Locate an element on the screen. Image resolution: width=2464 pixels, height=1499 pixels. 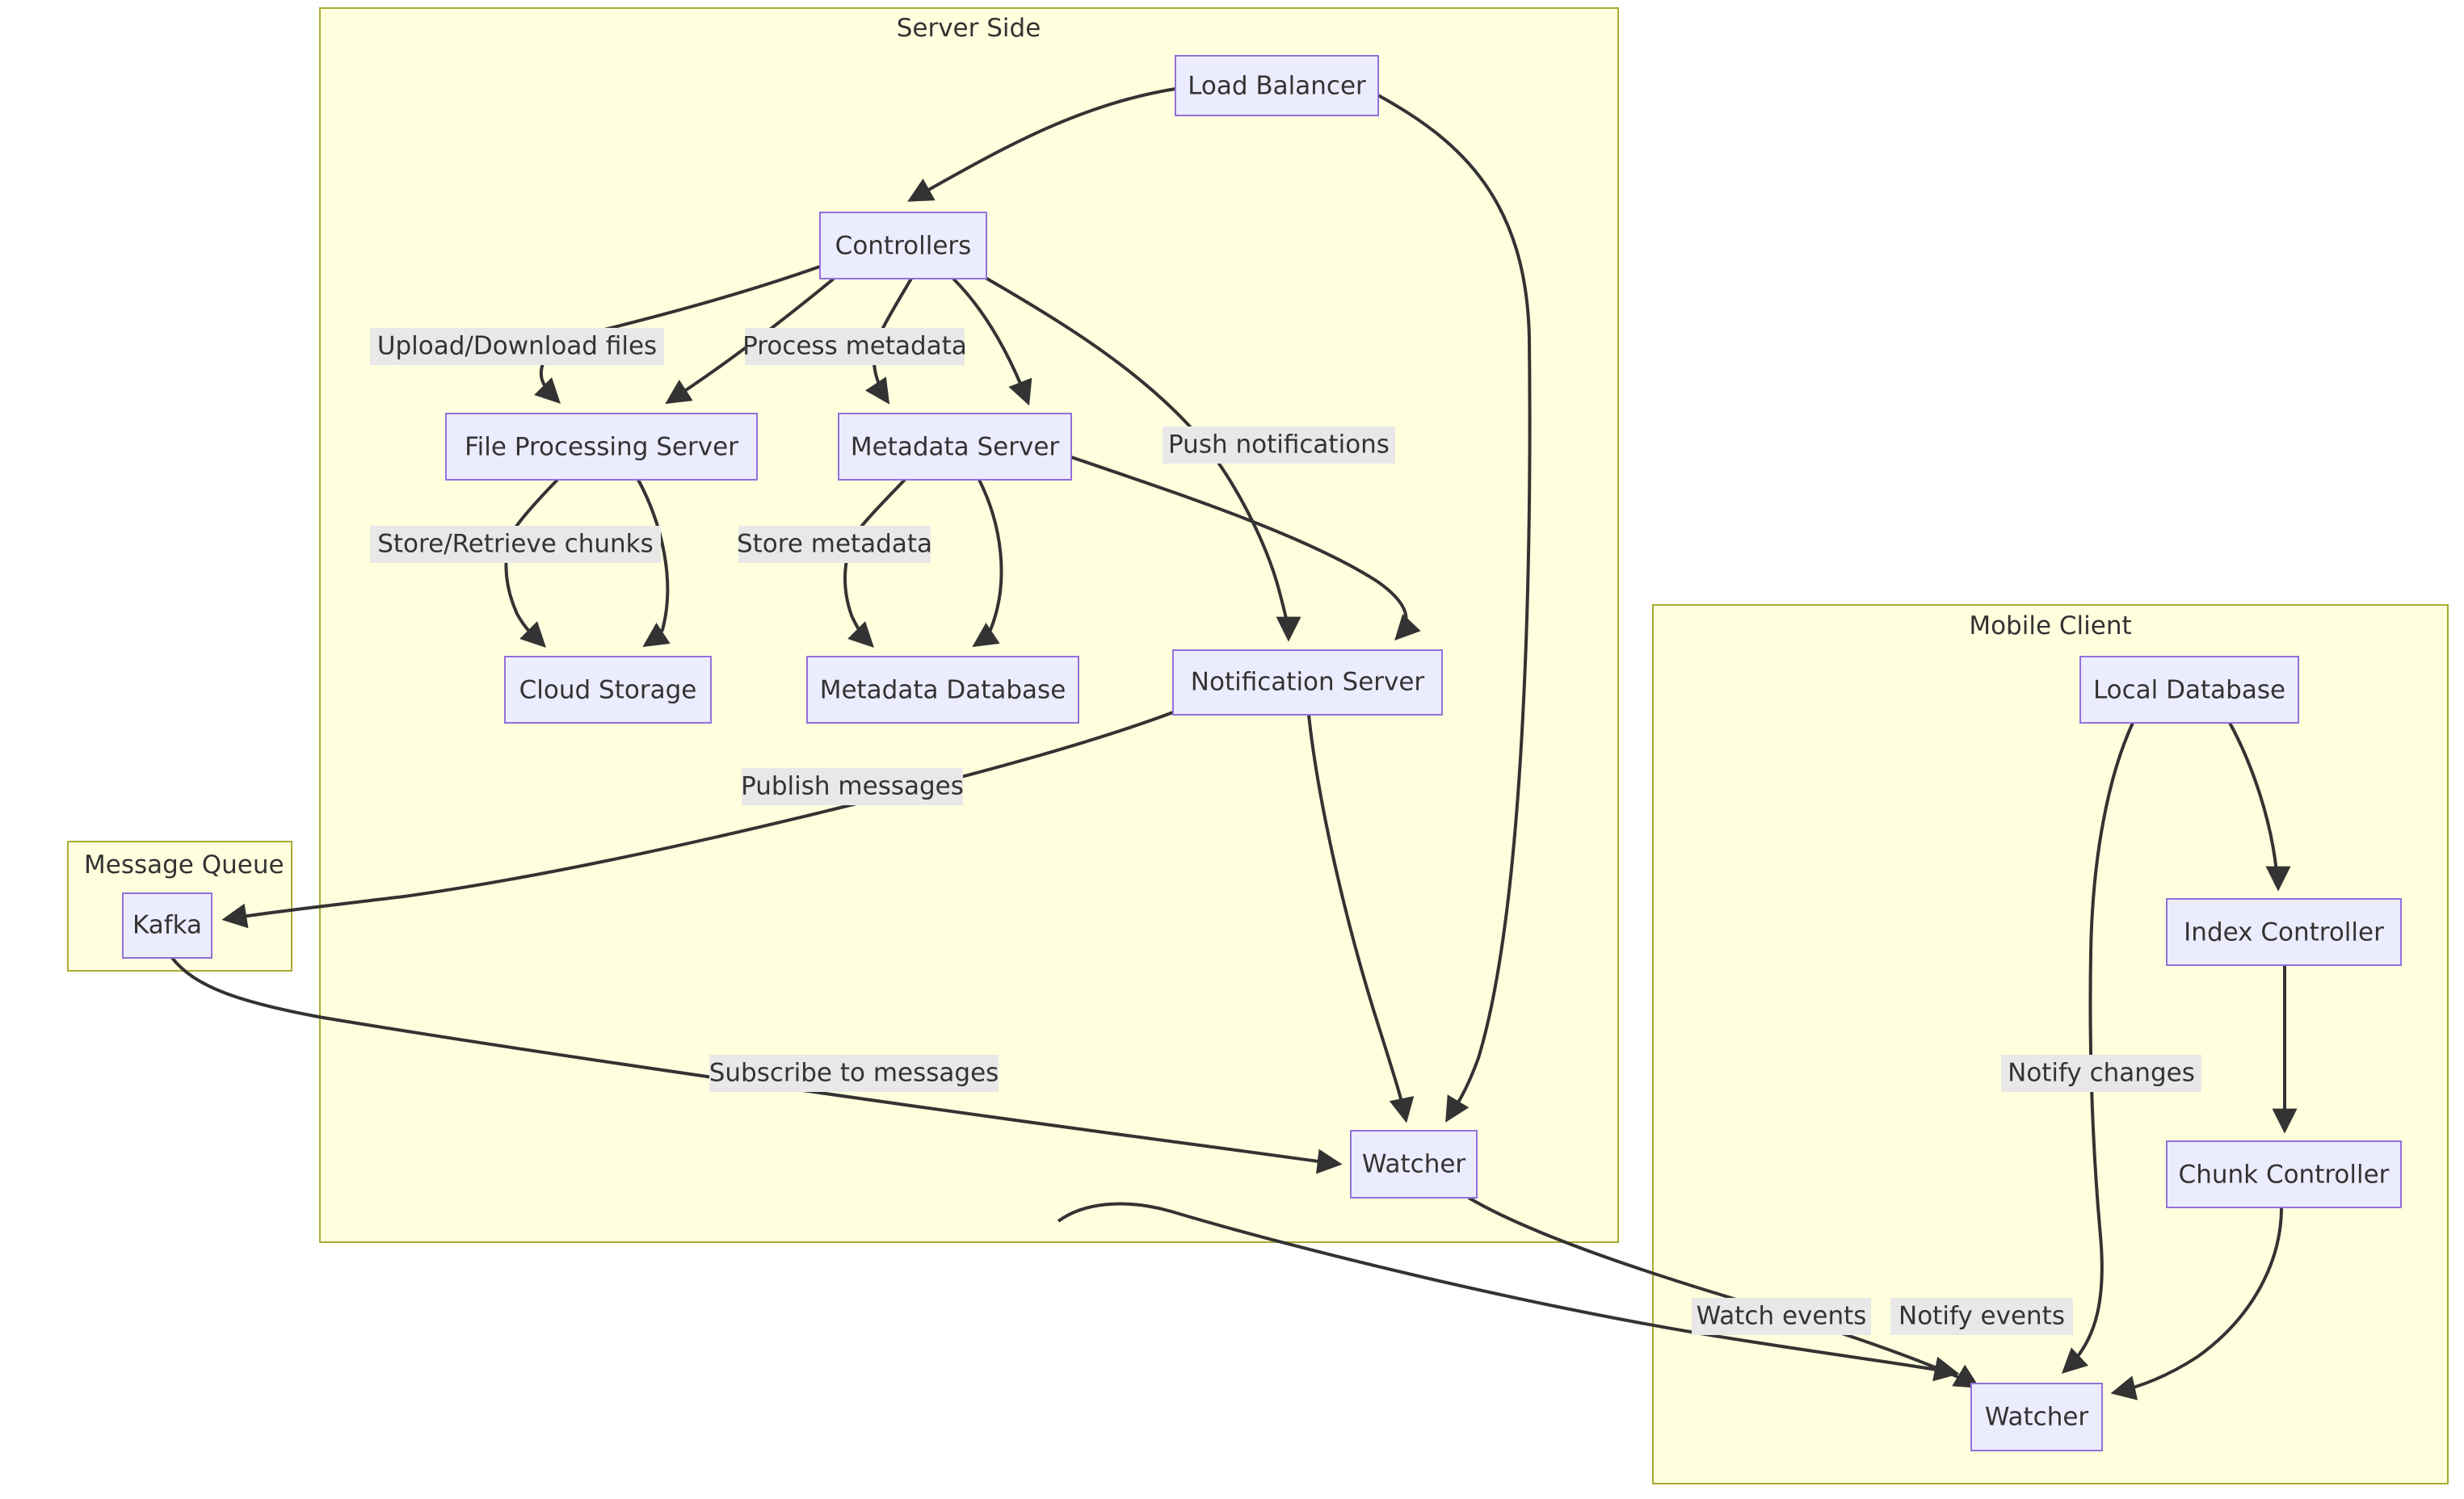
edge-label-watch-events: Watch events is located at coordinates (1781, 1316).